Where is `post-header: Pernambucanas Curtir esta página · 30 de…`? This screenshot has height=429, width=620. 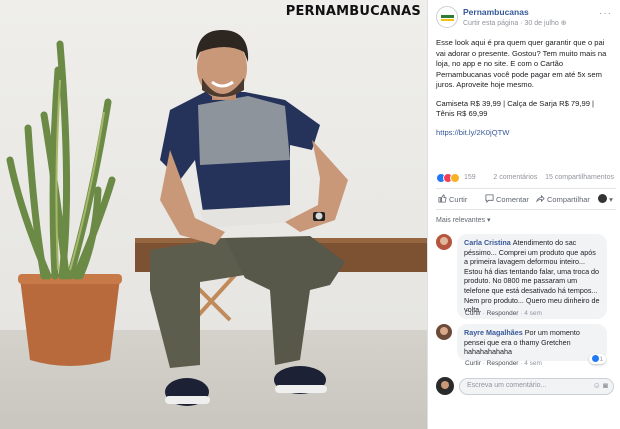
post-header: Pernambucanas Curtir esta página · 30 de… is located at coordinates (526, 18).